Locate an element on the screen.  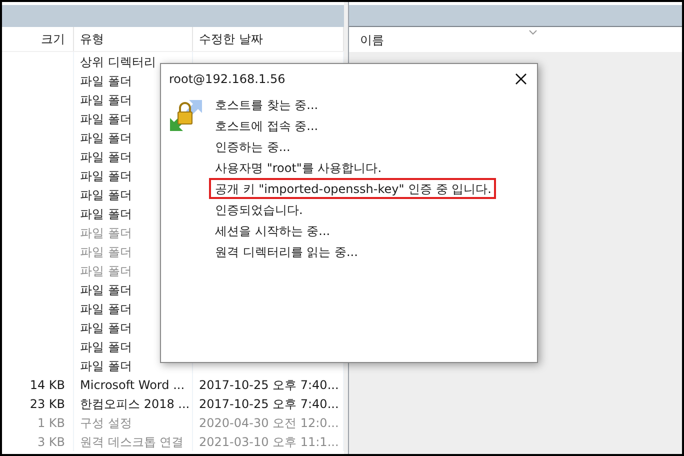
status-message: 사용자명 "root"를 사용합니다. is located at coordinates (299, 168).